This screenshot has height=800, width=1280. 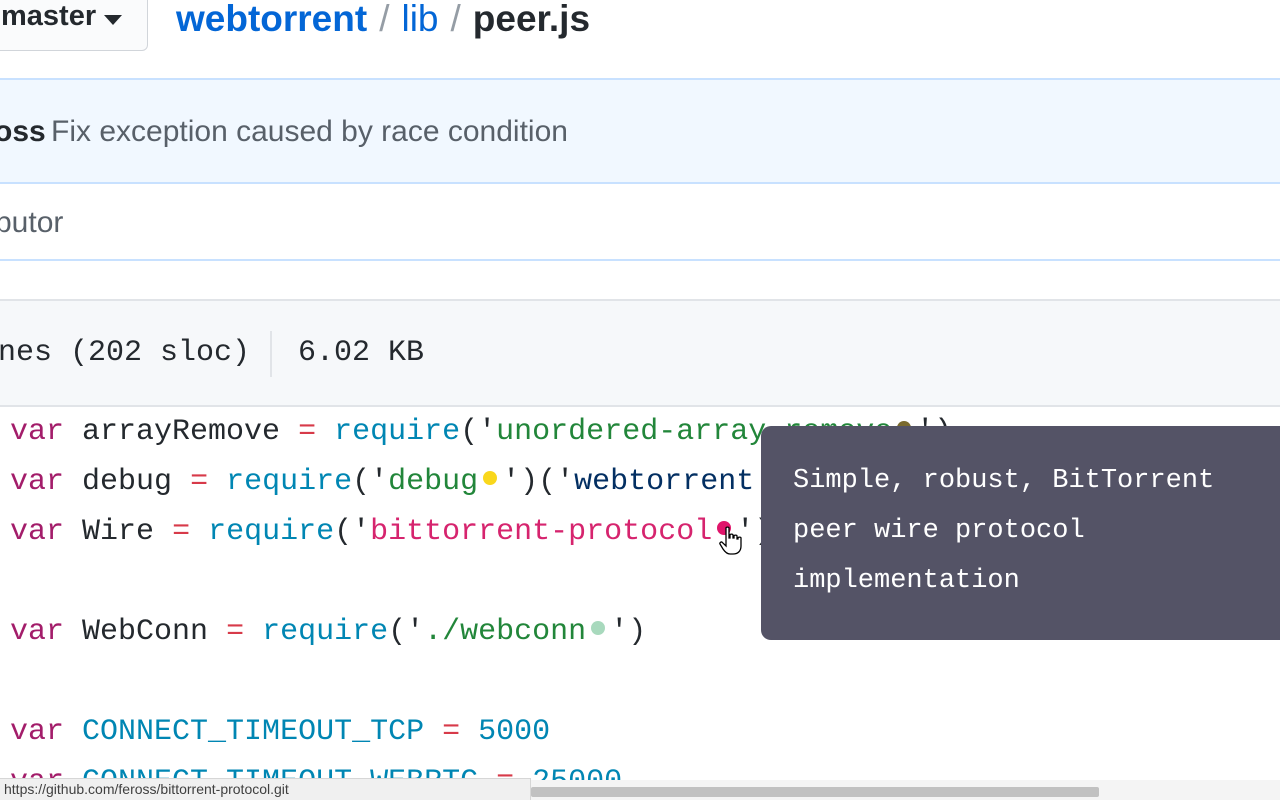 I want to click on branch-select-button: master, so click(x=74, y=25).